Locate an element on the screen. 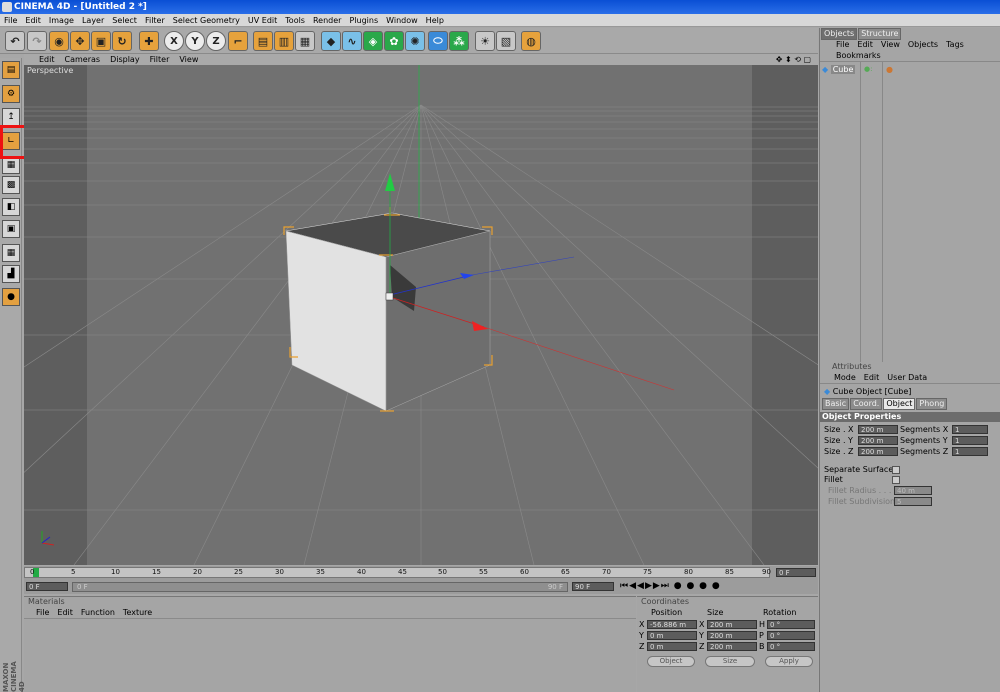  objects-menu-view: View is located at coordinates (890, 44).